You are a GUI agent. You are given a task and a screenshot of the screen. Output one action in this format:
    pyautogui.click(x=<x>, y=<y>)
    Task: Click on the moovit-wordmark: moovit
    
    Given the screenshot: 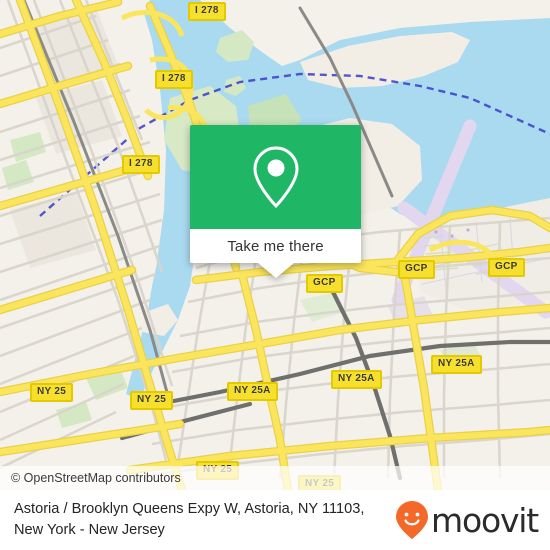 What is the action you would take?
    pyautogui.click(x=485, y=520)
    